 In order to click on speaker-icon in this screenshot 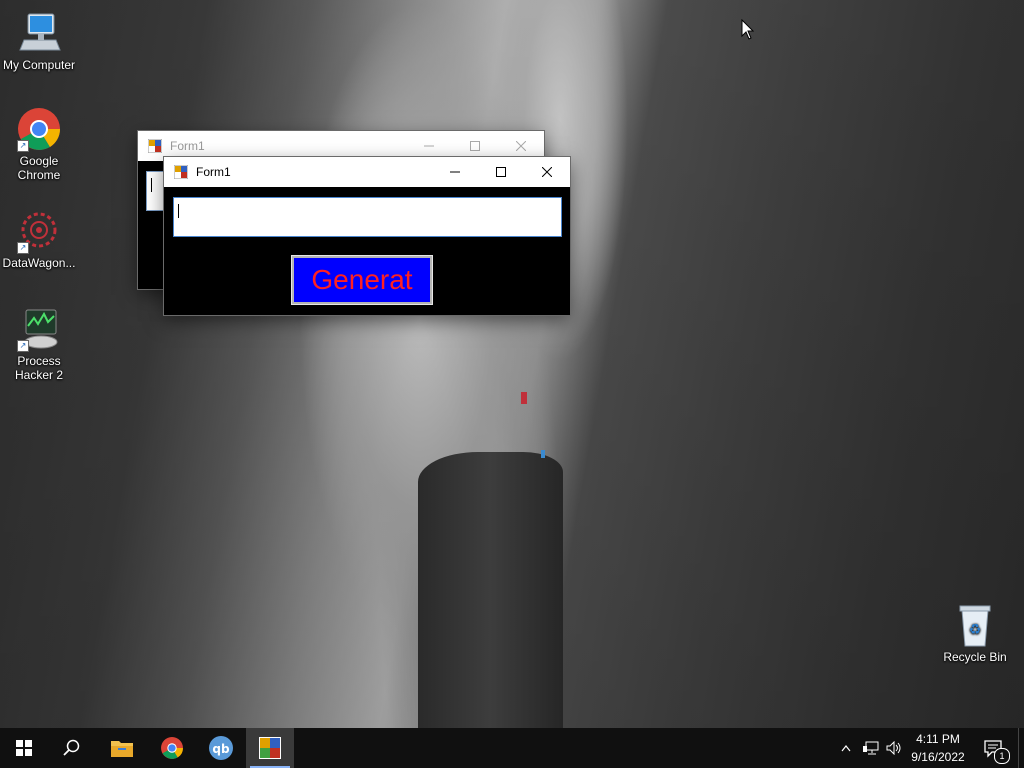, I will do `click(893, 748)`.